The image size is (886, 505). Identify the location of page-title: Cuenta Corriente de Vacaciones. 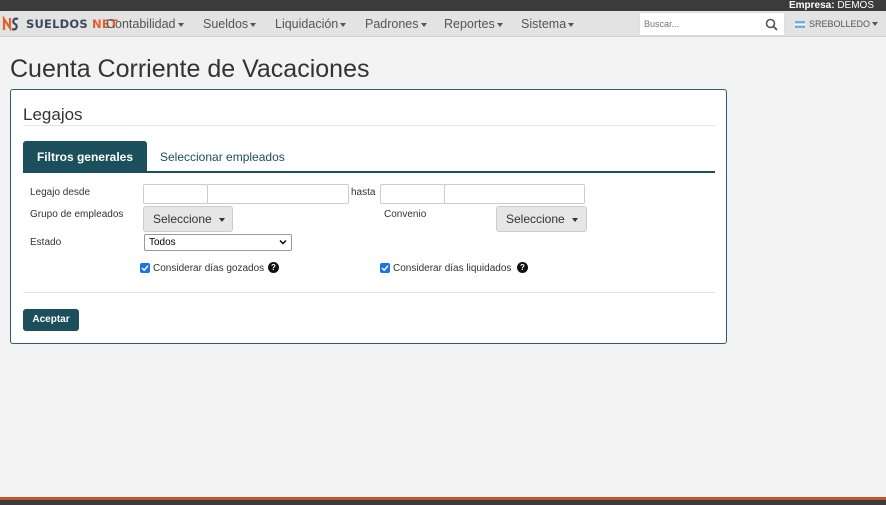
(190, 69).